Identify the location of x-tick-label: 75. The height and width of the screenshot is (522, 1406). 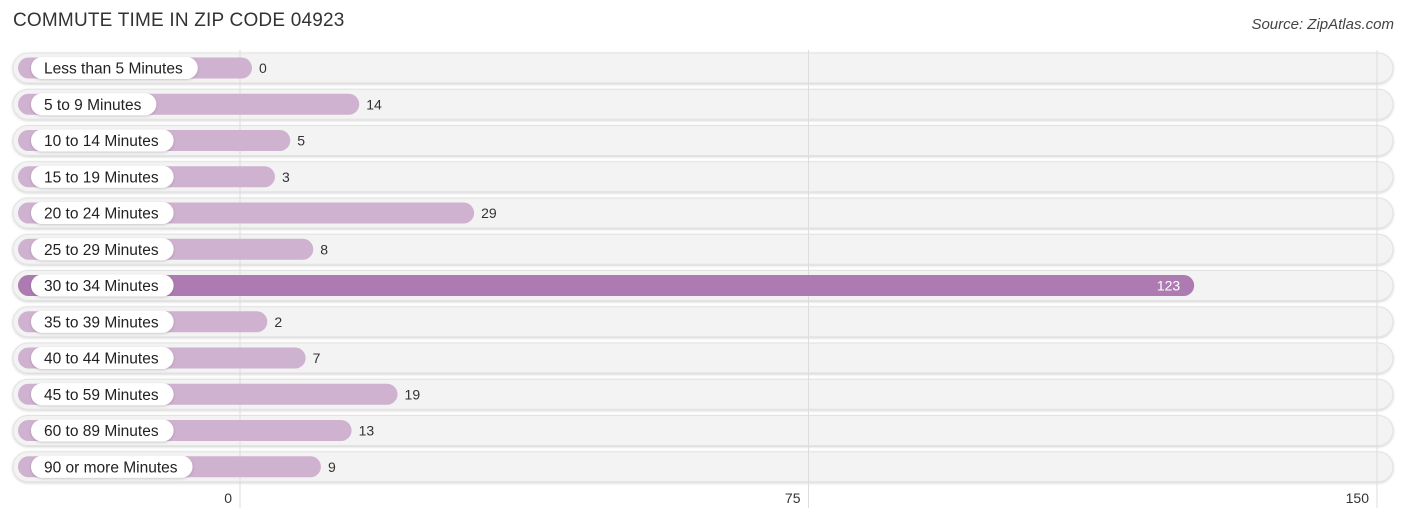
(793, 498).